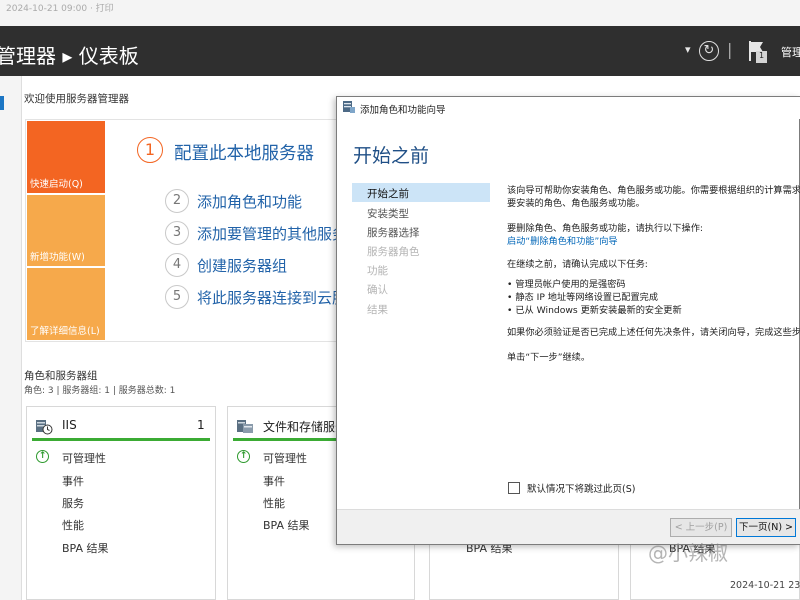  Describe the element at coordinates (66, 230) in the screenshot. I see `whats-new-tile: 新增功能(W)` at that location.